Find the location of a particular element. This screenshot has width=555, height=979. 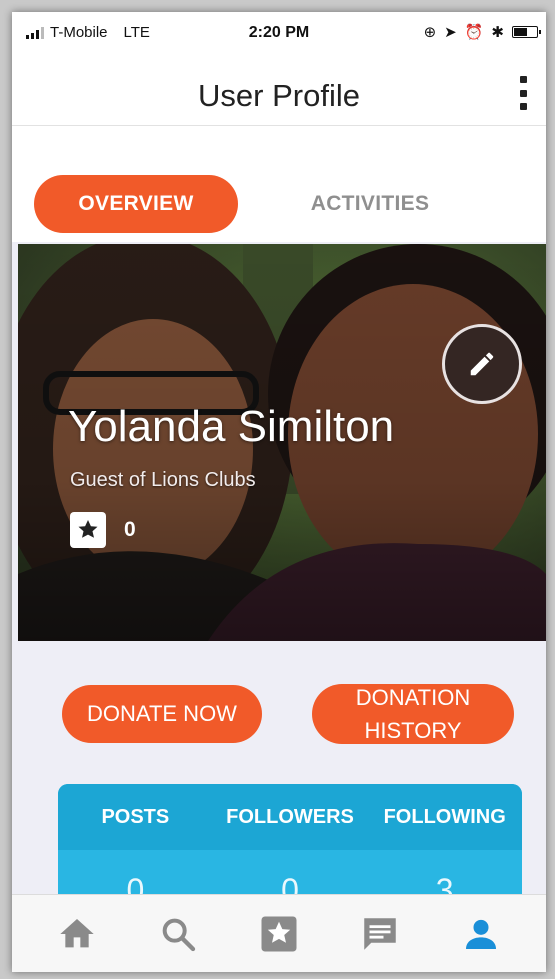

donate-now-button: DONATE NOW is located at coordinates (162, 714).